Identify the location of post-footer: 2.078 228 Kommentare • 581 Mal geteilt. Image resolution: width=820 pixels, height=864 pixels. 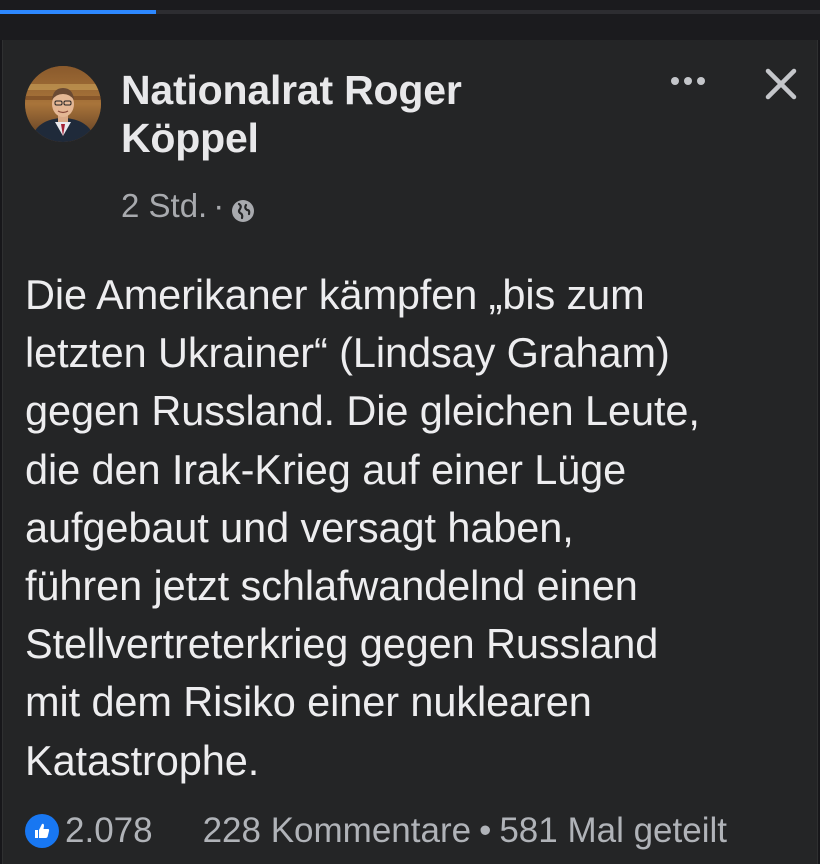
(420, 831).